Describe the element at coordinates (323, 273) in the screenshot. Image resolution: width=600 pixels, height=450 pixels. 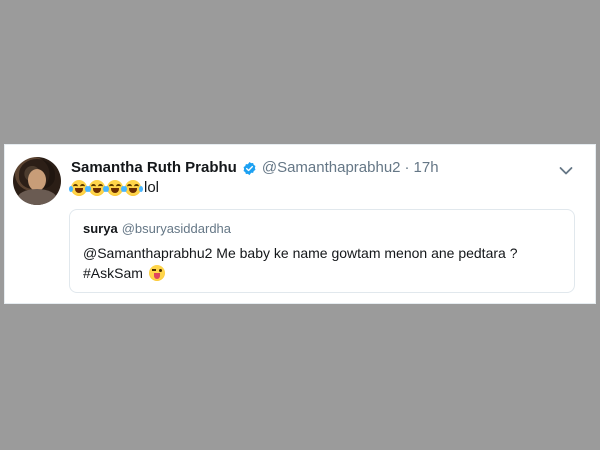
I see `quoted-tweet-line-2: #AskSam` at that location.